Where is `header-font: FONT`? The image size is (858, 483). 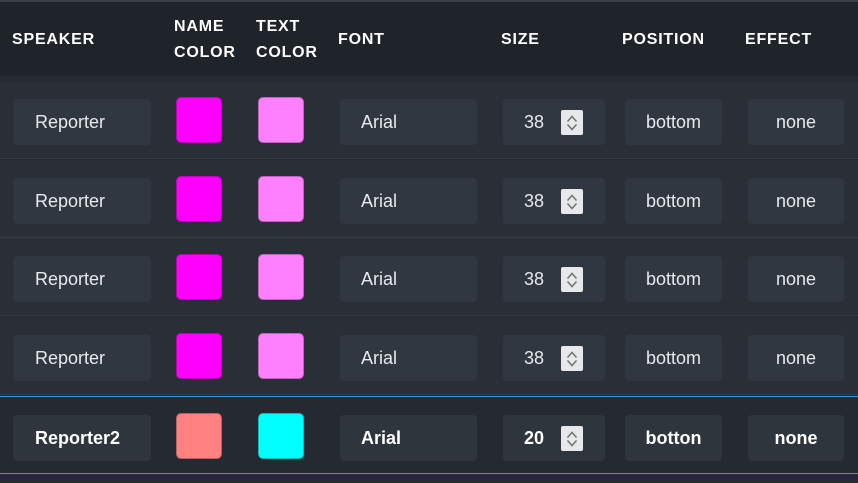
header-font: FONT is located at coordinates (361, 39).